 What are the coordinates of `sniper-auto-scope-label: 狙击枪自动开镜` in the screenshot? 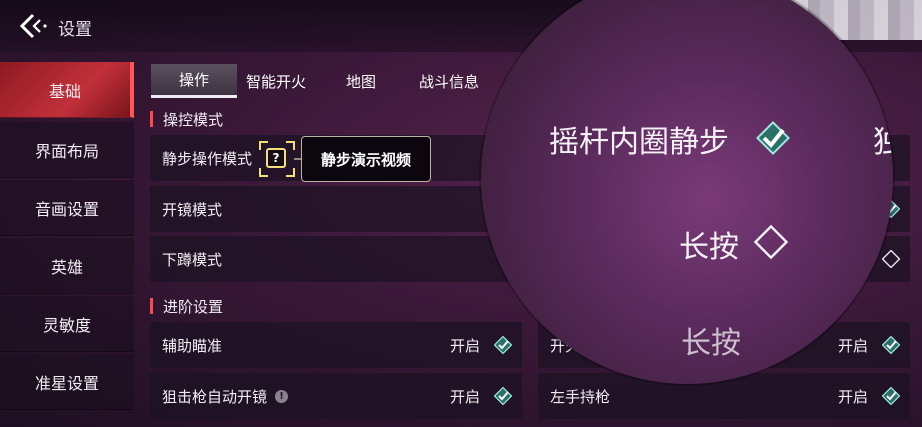 It's located at (215, 396).